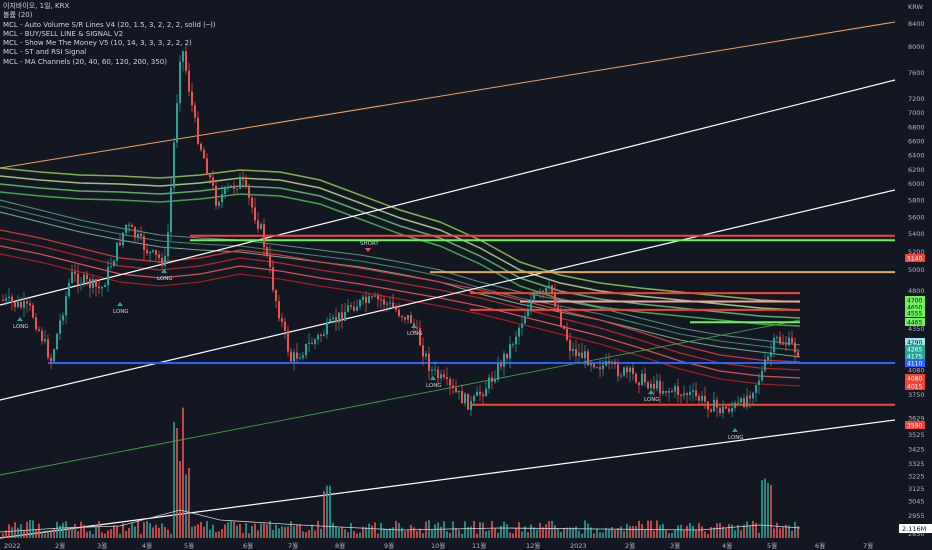 The image size is (932, 550). I want to click on y-tick-label-14: 5000, so click(916, 270).